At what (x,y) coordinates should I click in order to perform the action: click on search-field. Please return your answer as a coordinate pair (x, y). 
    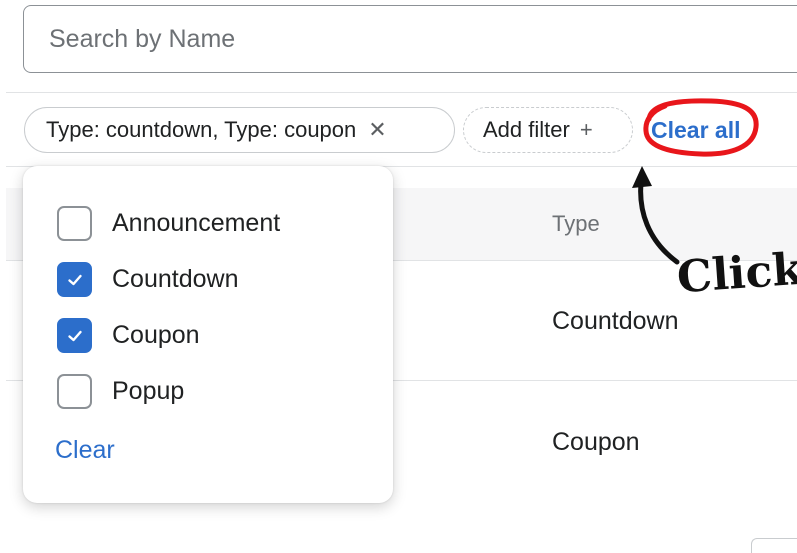
    Looking at the image, I should click on (410, 39).